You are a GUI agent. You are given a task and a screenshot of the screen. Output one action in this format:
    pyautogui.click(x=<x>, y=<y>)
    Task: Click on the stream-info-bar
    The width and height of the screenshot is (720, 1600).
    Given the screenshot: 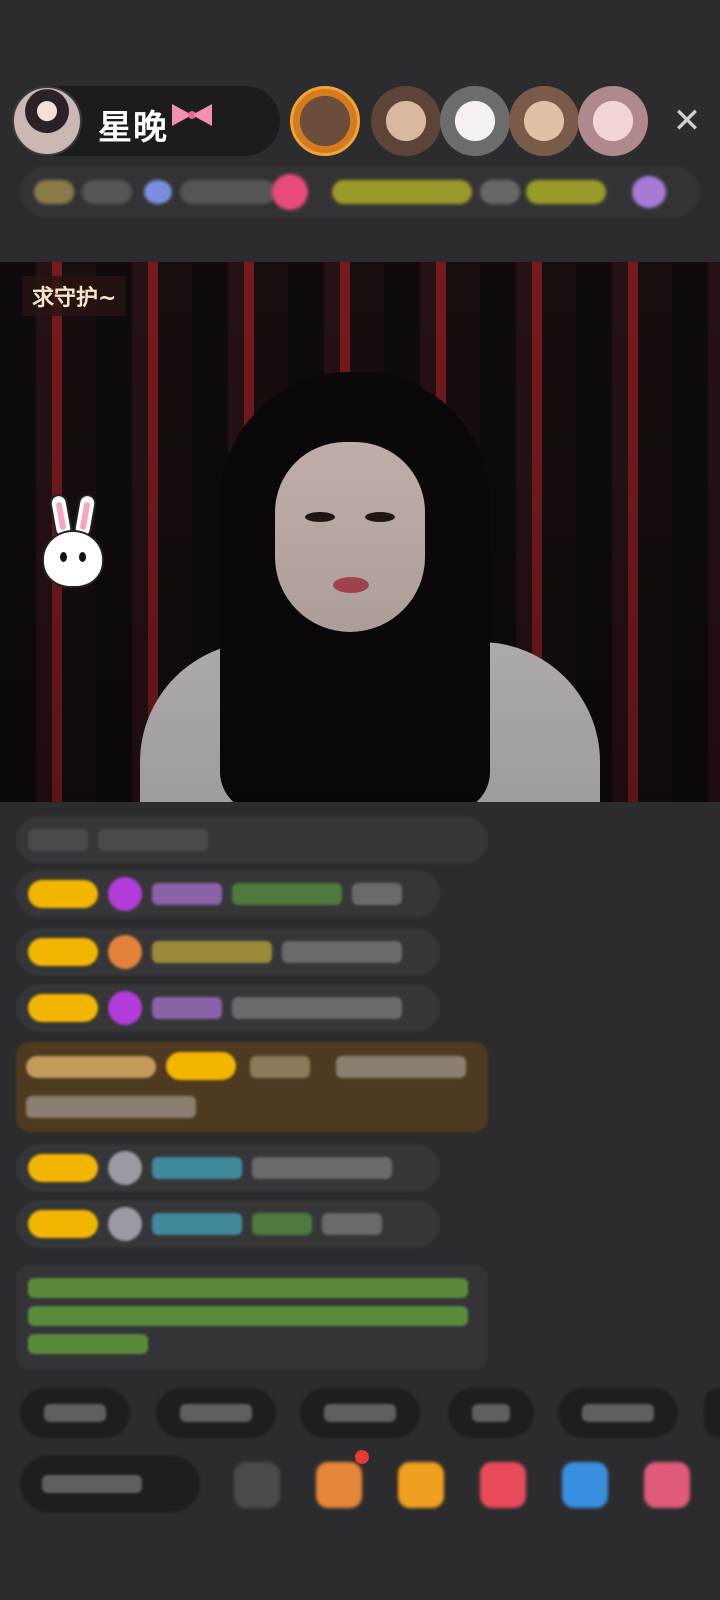 What is the action you would take?
    pyautogui.click(x=360, y=192)
    